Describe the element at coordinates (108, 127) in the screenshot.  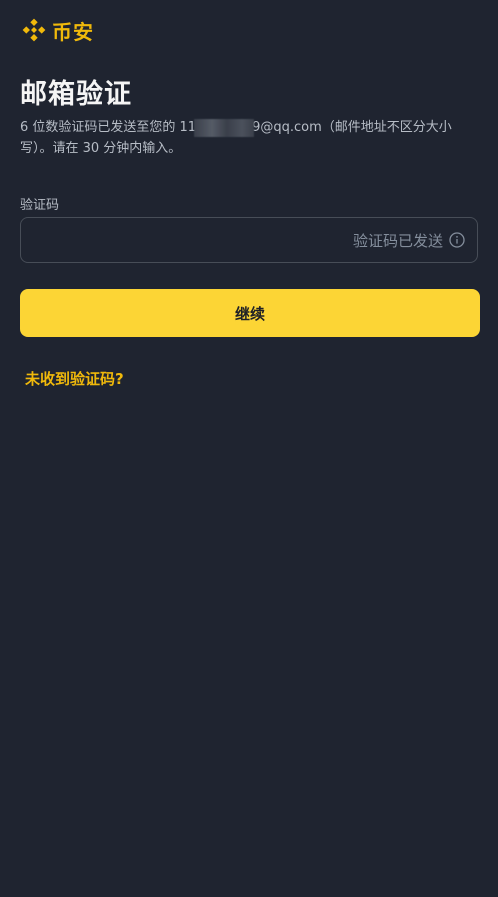
I see `description-prefix: 6 位数验证码已发送至您的 11` at that location.